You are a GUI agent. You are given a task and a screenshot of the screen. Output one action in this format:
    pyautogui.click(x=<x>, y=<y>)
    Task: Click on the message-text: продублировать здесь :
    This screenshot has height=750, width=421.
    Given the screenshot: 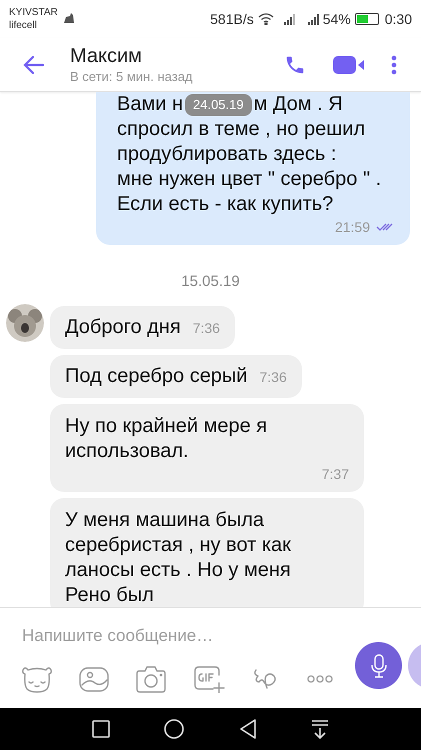 What is the action you would take?
    pyautogui.click(x=227, y=154)
    